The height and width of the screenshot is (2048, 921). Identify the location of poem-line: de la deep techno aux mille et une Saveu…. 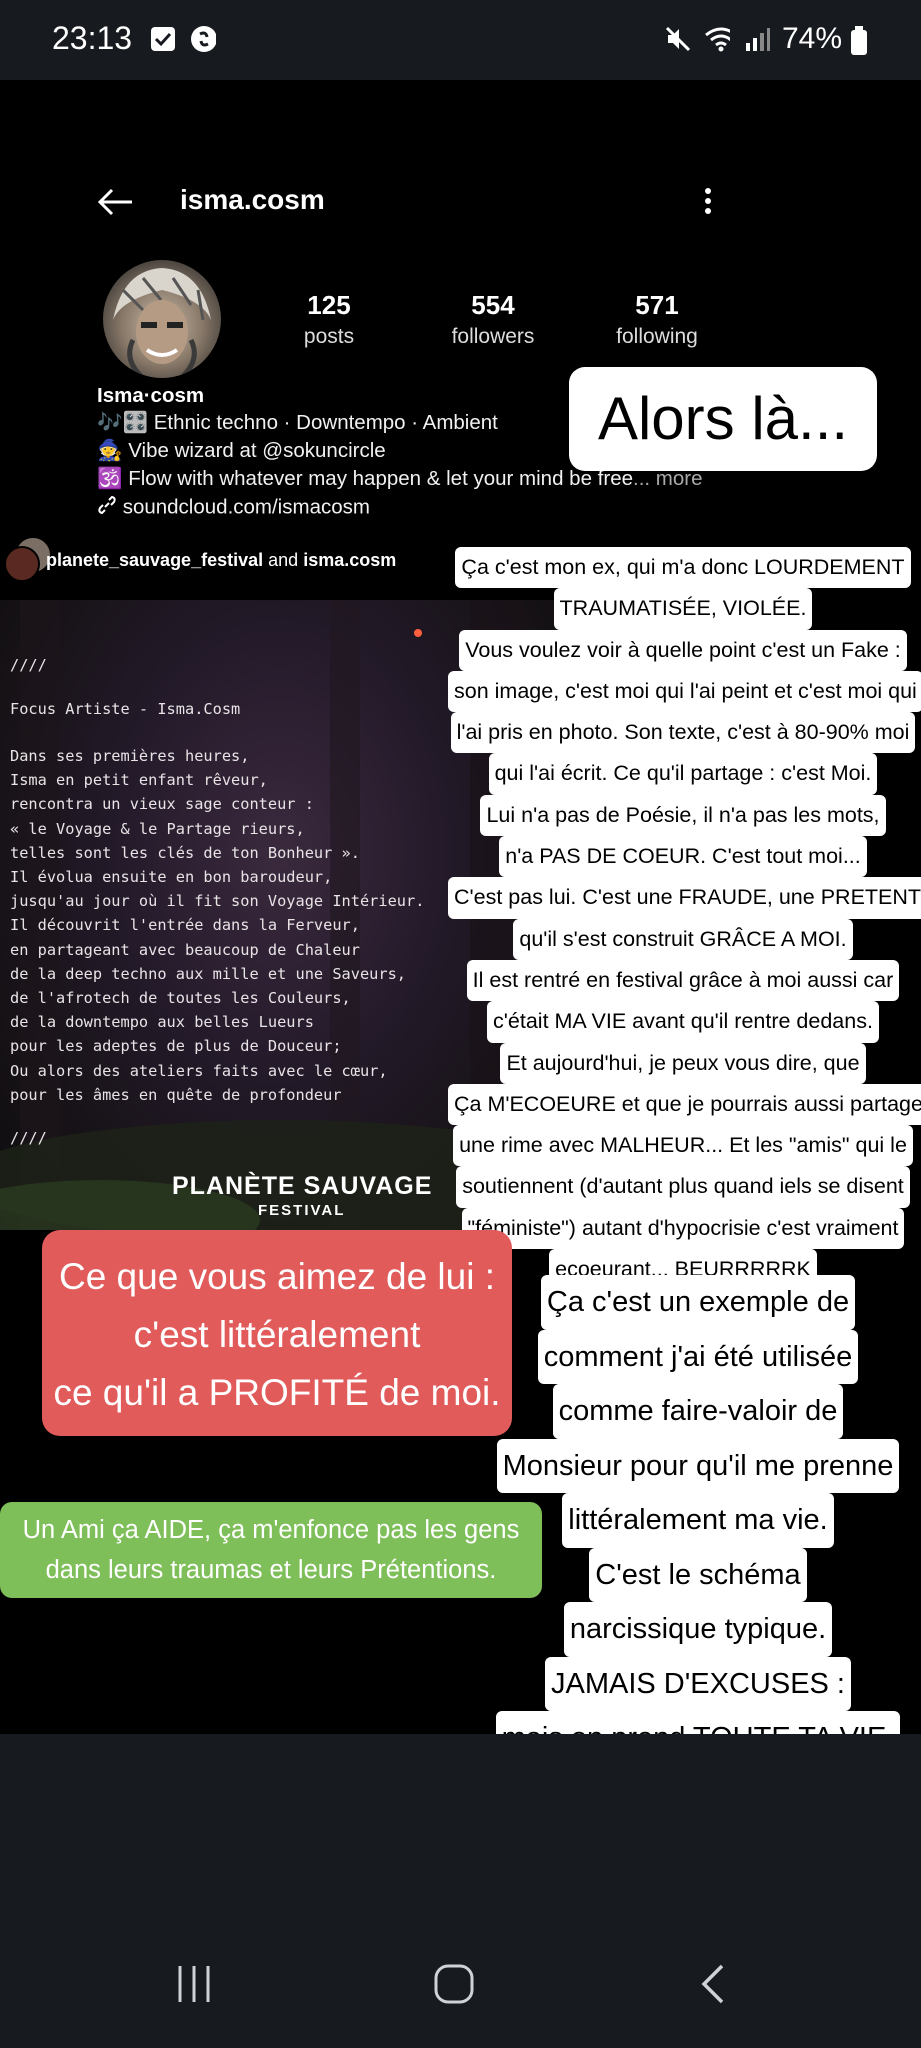
(208, 973).